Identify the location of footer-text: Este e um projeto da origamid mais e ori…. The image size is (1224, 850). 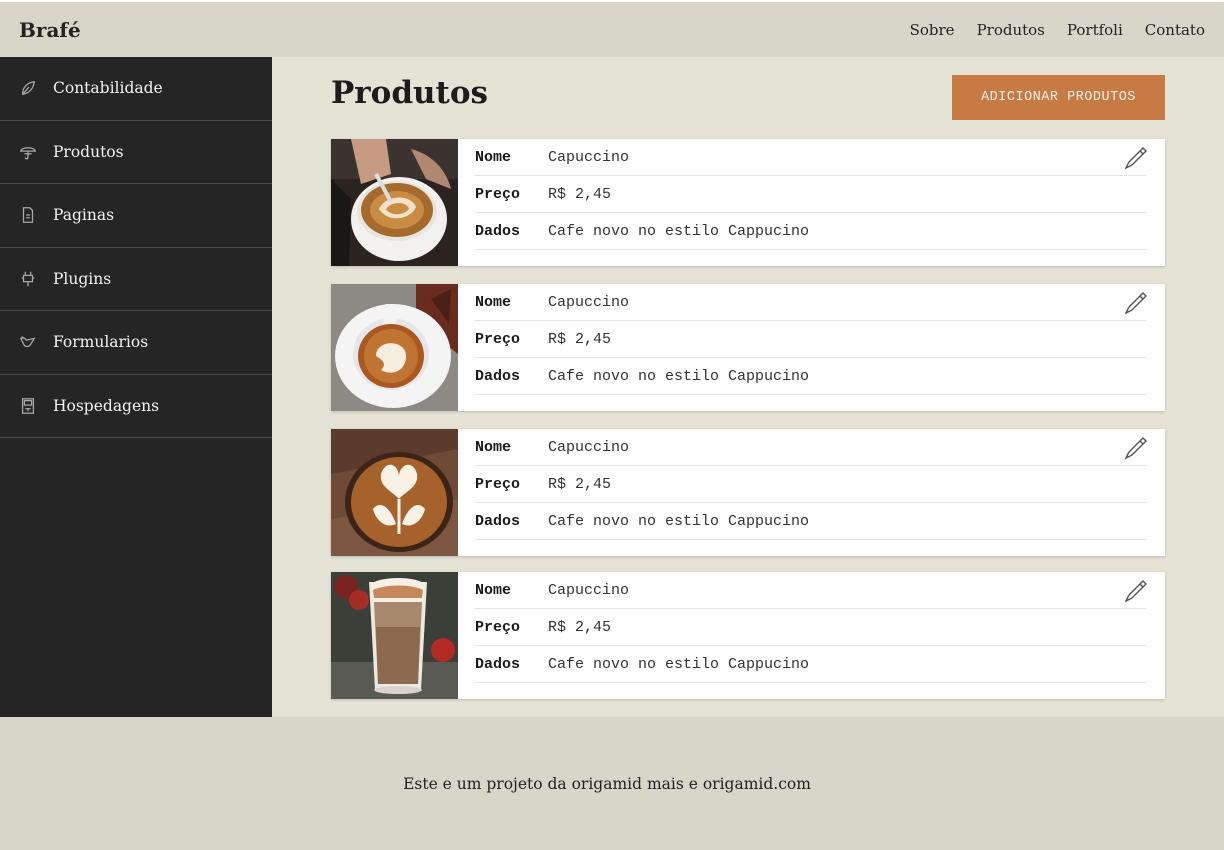
(607, 783).